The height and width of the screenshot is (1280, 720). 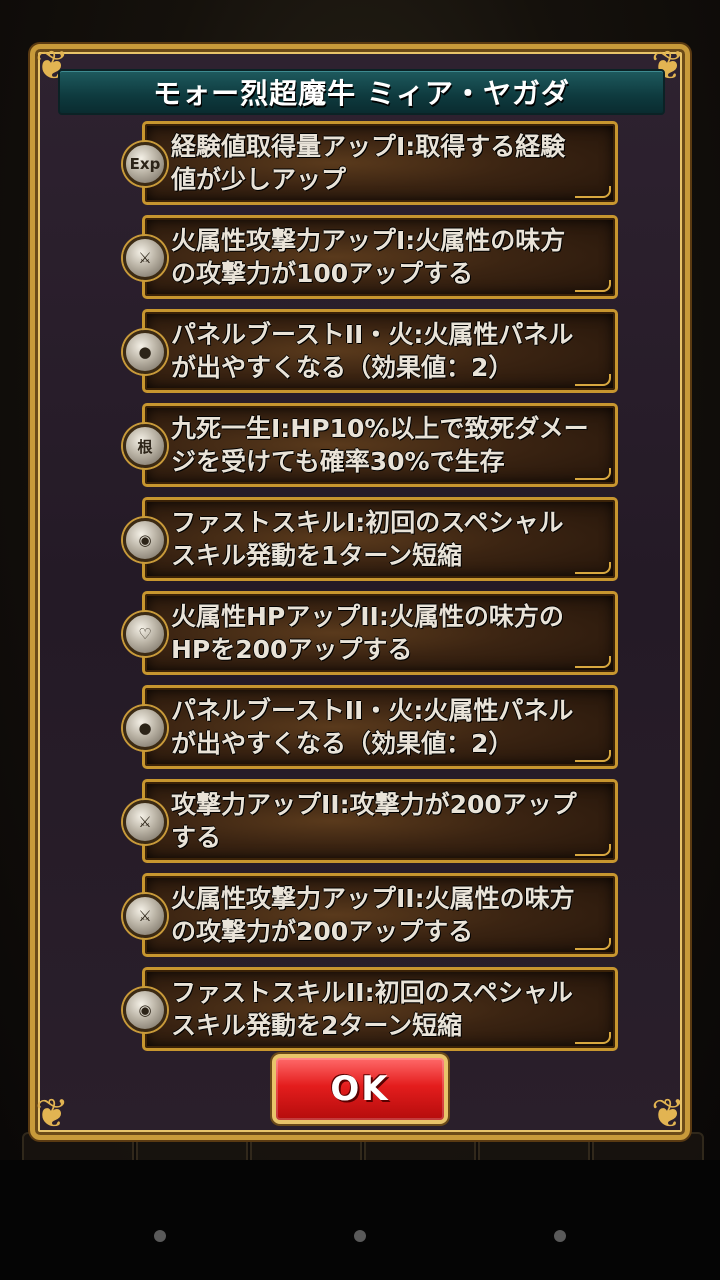 I want to click on exp-icon: Exp, so click(x=145, y=164).